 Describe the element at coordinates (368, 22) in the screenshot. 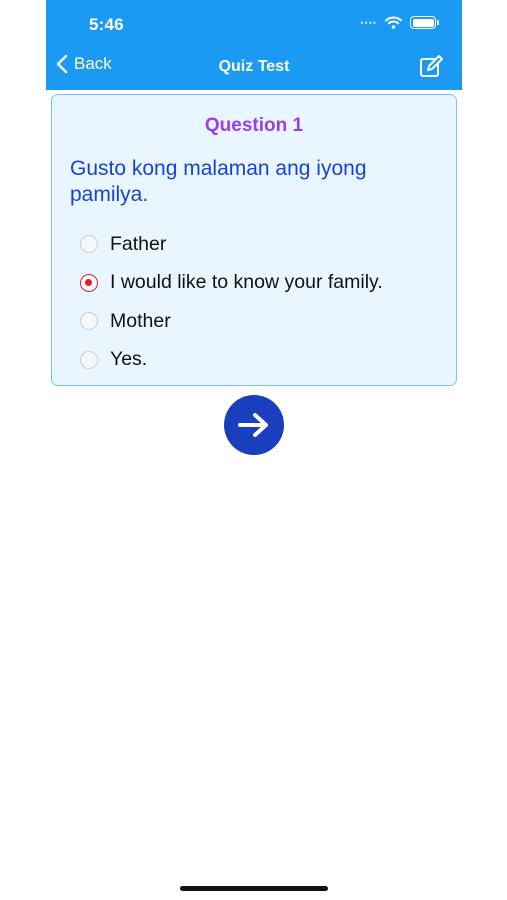

I see `signal-icon: ••••` at that location.